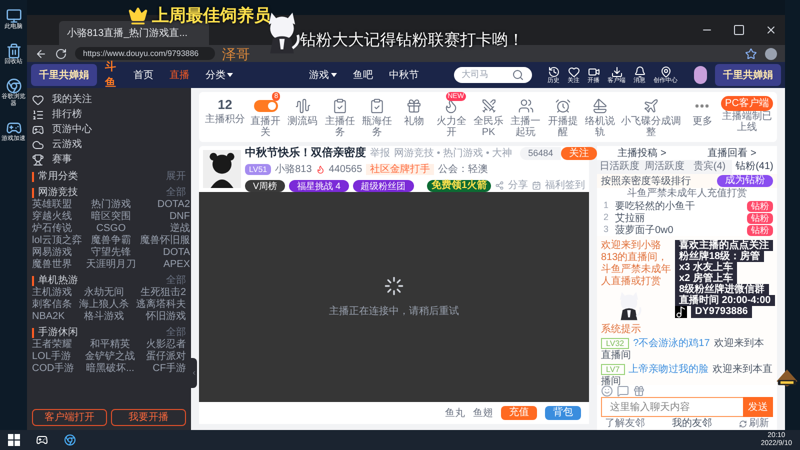 This screenshot has height=450, width=800. What do you see at coordinates (563, 413) in the screenshot?
I see `bag-button: 背包` at bounding box center [563, 413].